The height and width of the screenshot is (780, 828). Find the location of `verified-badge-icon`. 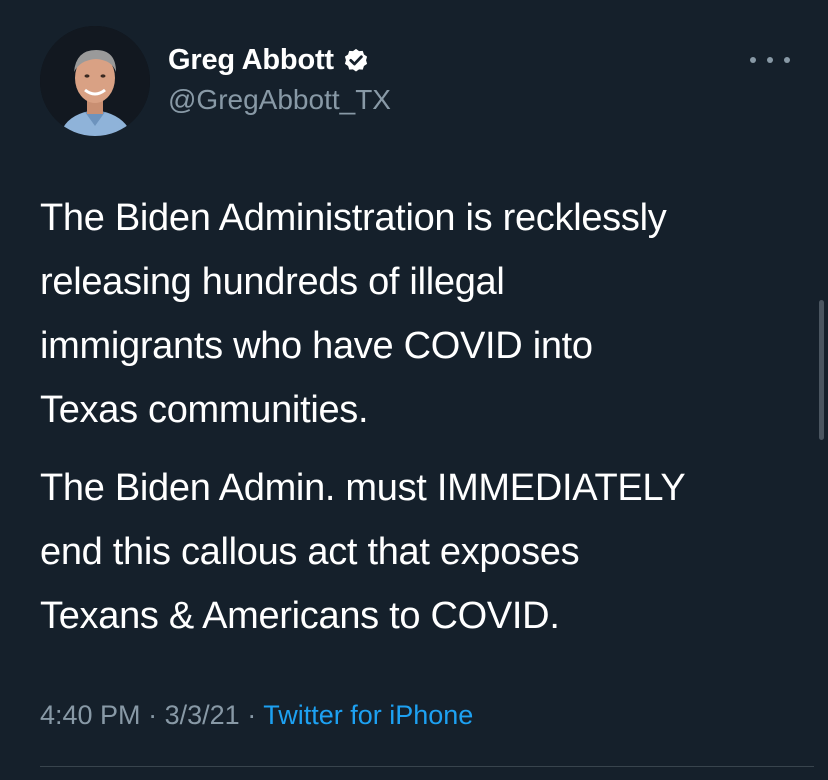

verified-badge-icon is located at coordinates (355, 60).